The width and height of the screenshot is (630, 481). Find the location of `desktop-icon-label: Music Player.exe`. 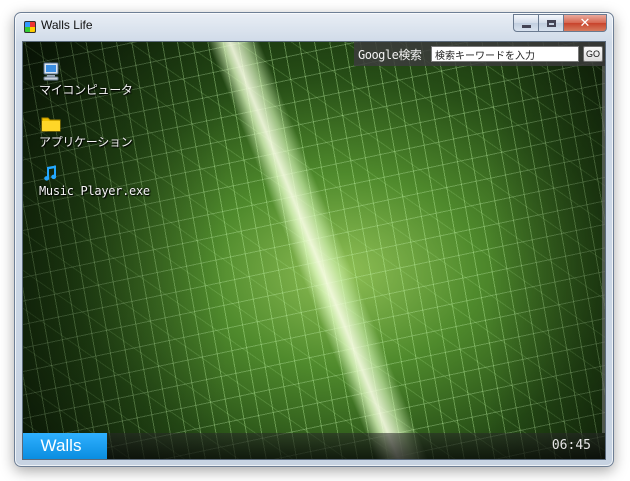

desktop-icon-label: Music Player.exe is located at coordinates (94, 191).